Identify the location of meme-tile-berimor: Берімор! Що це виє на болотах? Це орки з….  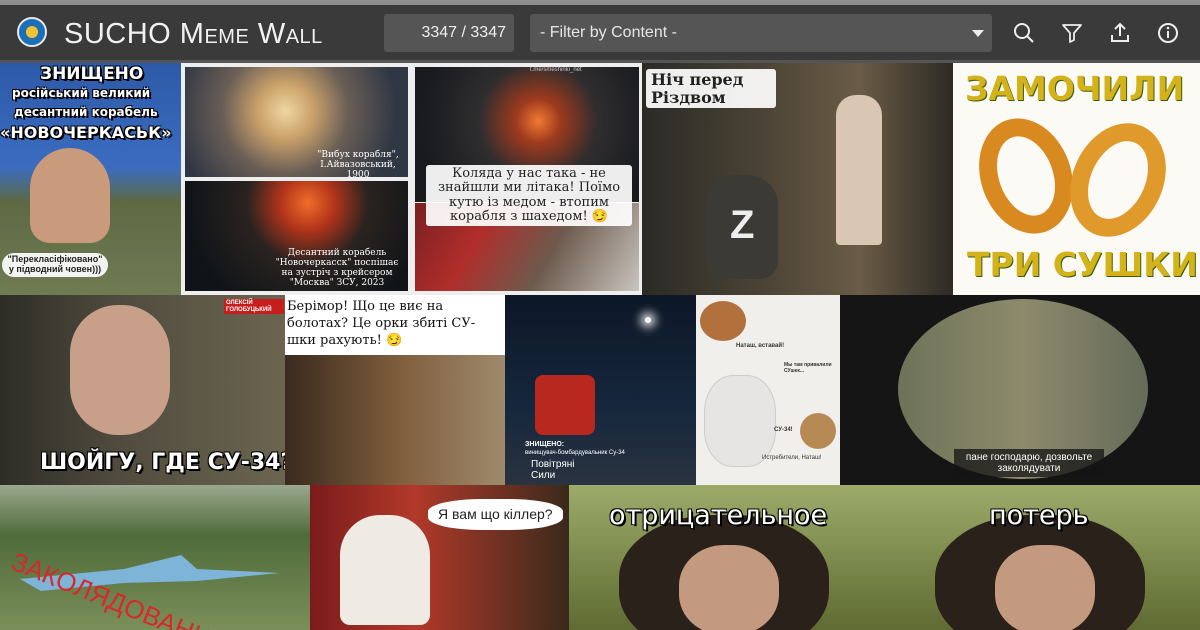
(395, 390).